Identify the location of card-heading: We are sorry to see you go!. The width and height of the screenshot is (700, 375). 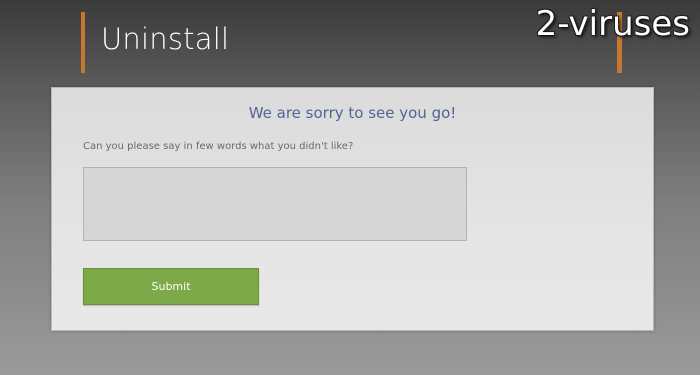
(352, 113).